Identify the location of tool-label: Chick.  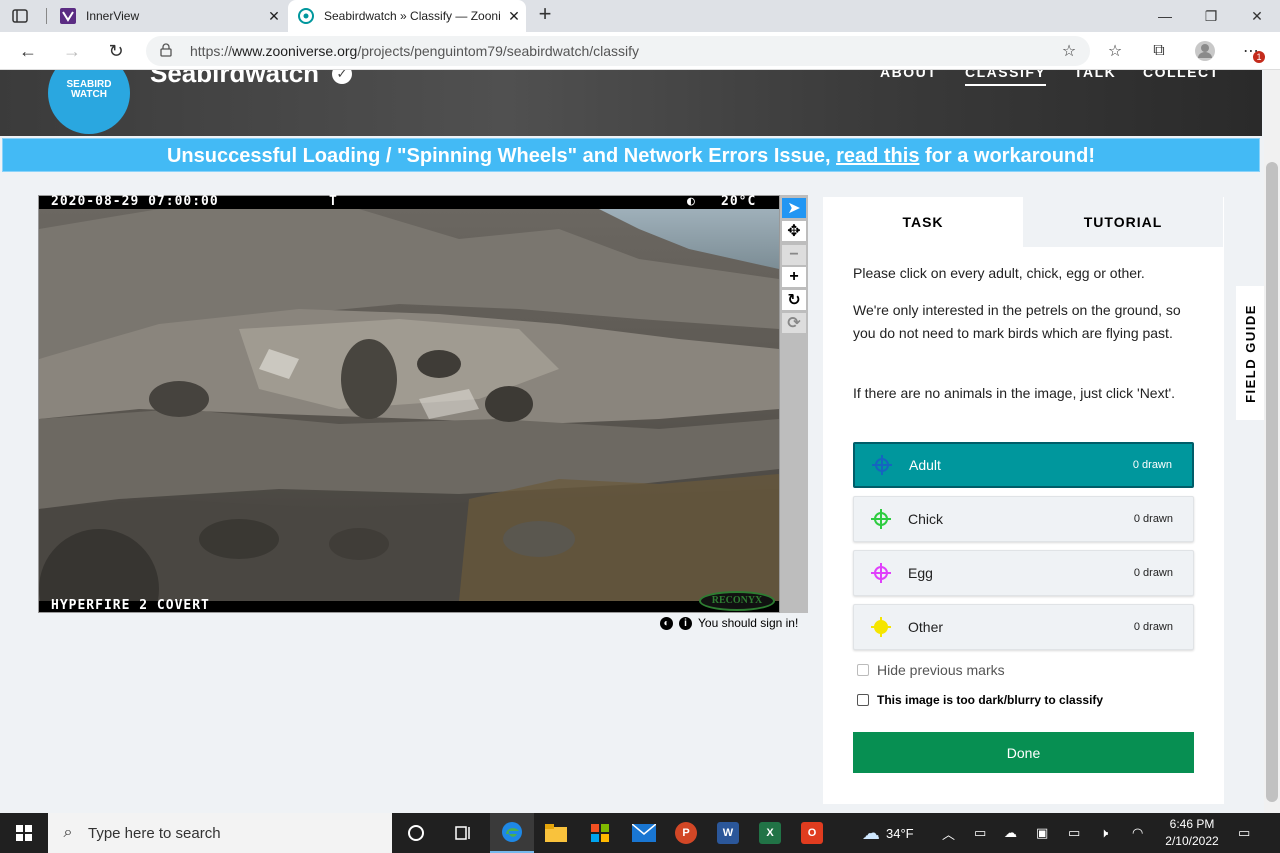
(926, 519).